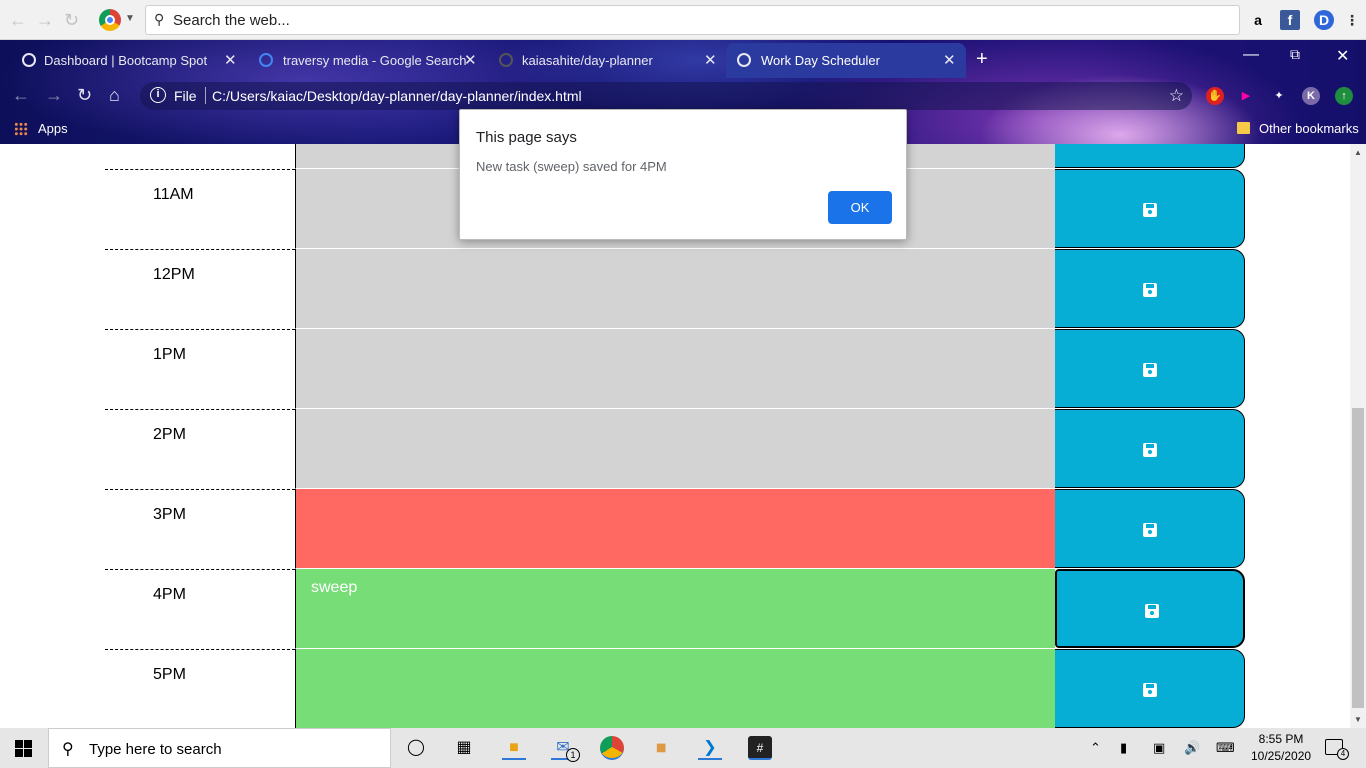 Image resolution: width=1366 pixels, height=768 pixels. Describe the element at coordinates (1295, 54) in the screenshot. I see `restore-icon: ⧉` at that location.